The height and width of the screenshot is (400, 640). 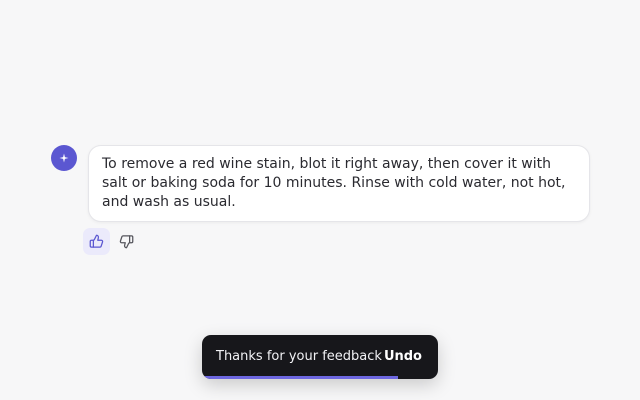 I want to click on thumbs-down-button, so click(x=126, y=241).